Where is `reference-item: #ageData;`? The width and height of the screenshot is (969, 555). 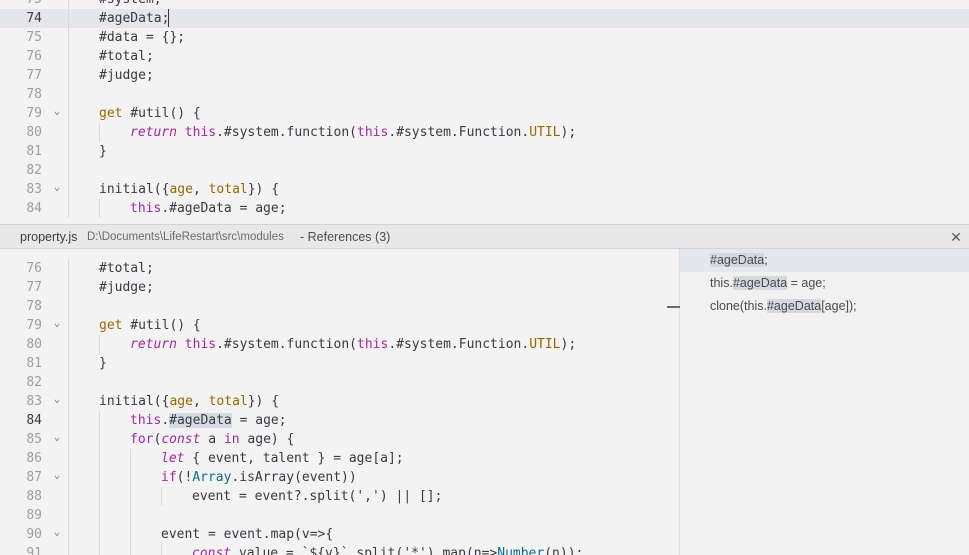
reference-item: #ageData; is located at coordinates (824, 260).